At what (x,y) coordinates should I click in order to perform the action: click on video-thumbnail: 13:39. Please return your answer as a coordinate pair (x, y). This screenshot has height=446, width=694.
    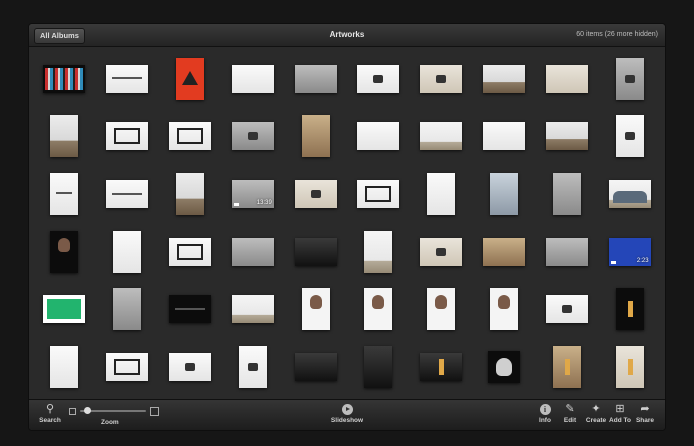
    Looking at the image, I should click on (252, 194).